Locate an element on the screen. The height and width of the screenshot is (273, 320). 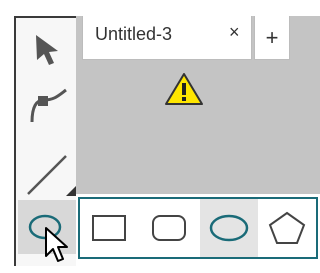
rounded-rectangle-icon is located at coordinates (169, 228).